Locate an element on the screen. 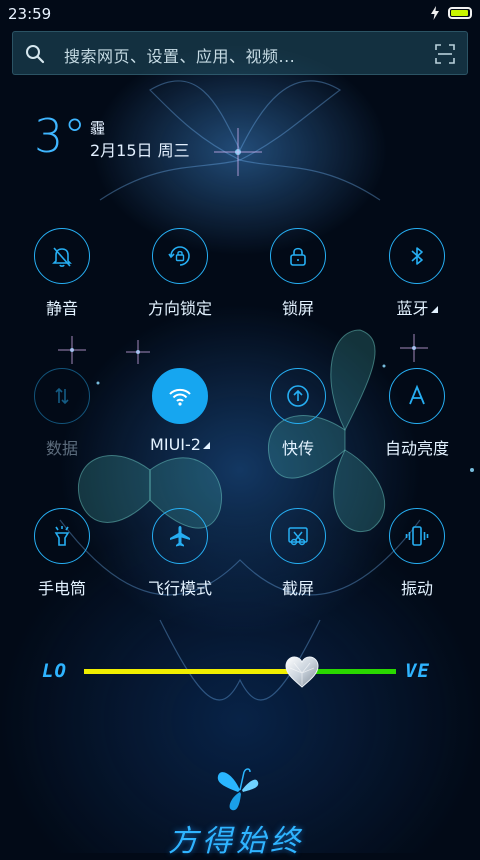 Image resolution: width=480 pixels, height=860 pixels. toggle-mute: 静音 is located at coordinates (62, 273).